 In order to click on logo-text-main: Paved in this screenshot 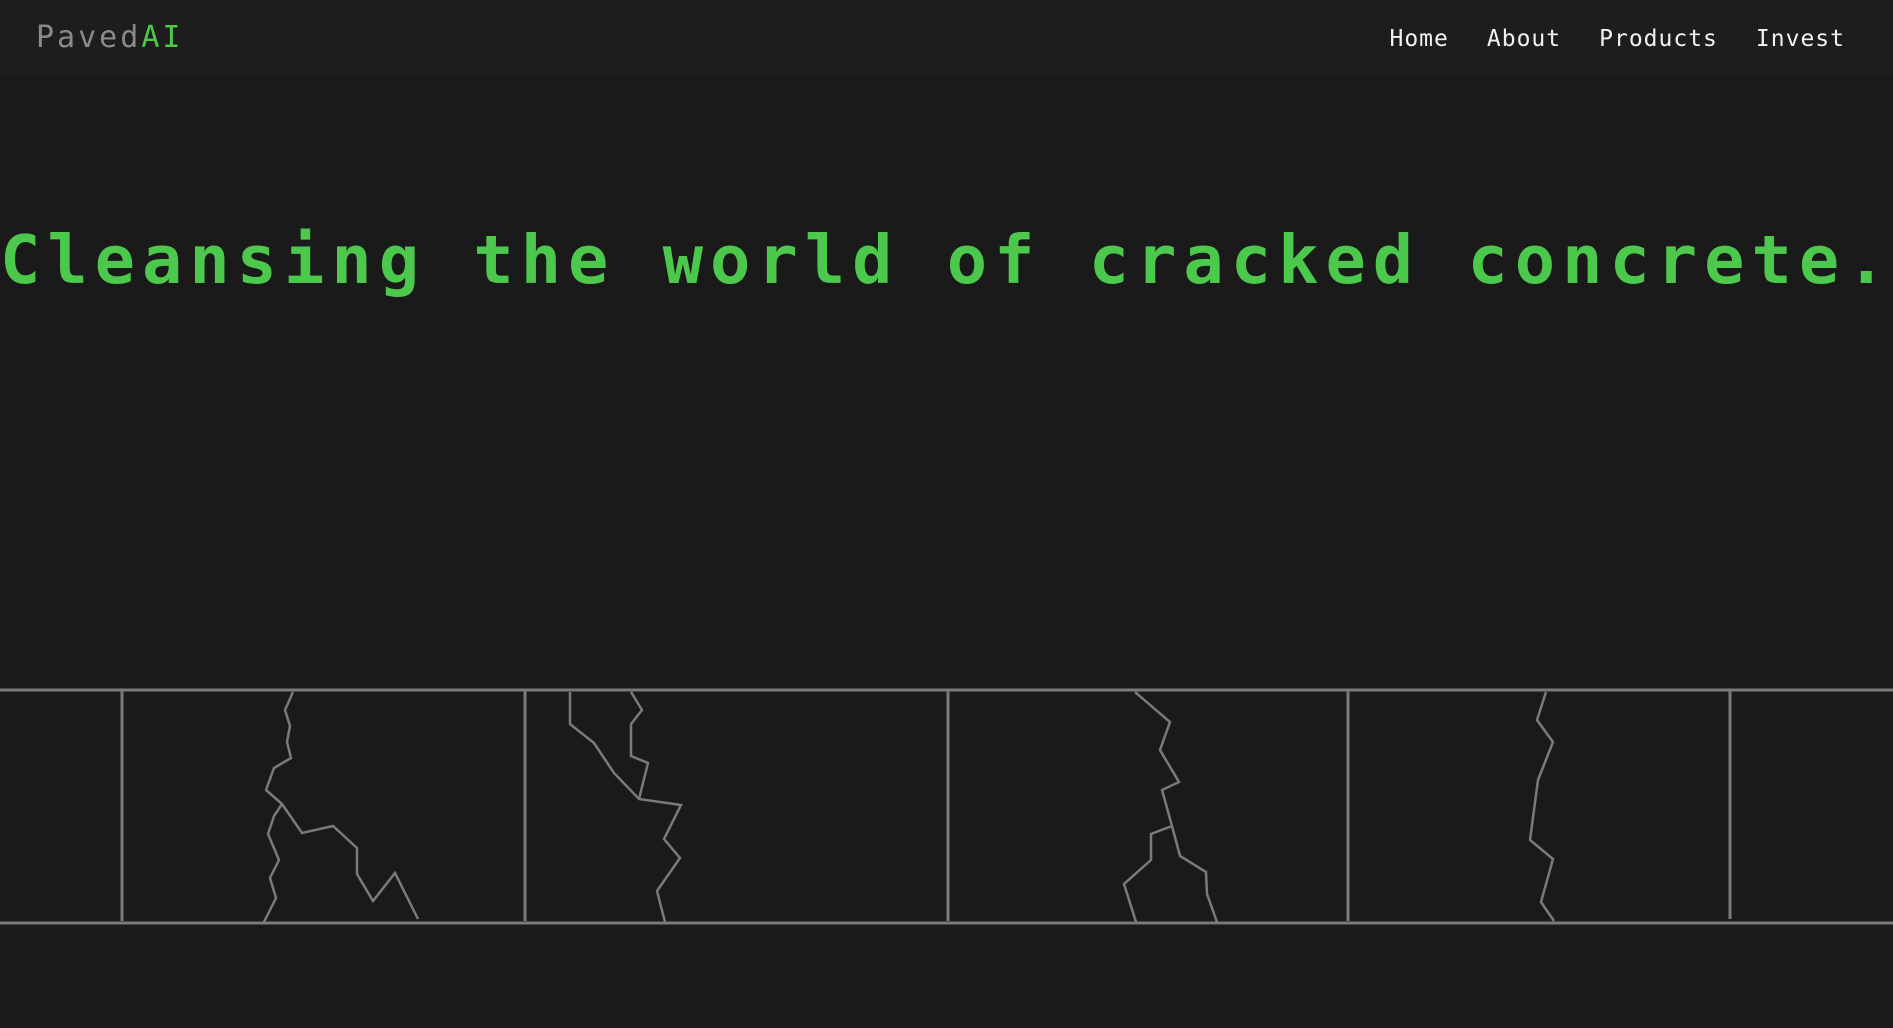, I will do `click(89, 37)`.